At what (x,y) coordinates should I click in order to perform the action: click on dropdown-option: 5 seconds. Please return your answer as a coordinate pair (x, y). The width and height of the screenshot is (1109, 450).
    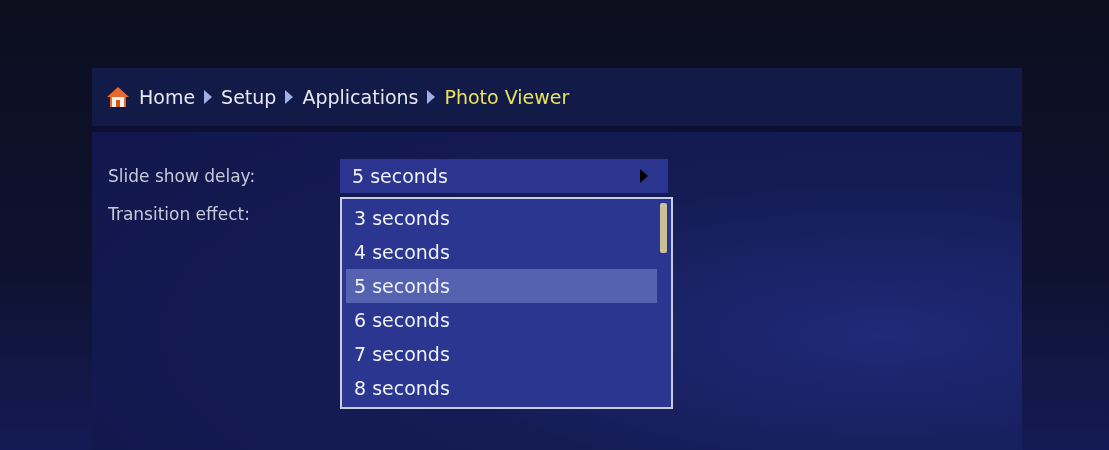
    Looking at the image, I should click on (501, 286).